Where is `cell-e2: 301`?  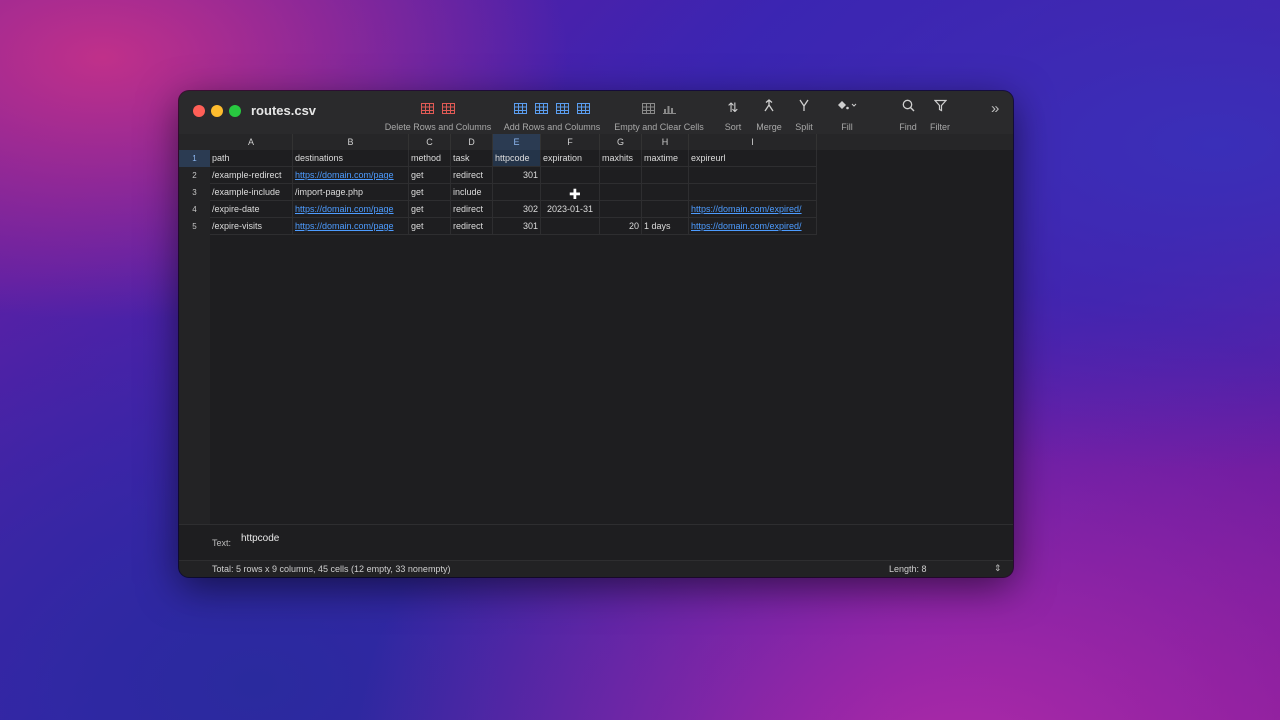
cell-e2: 301 is located at coordinates (517, 175).